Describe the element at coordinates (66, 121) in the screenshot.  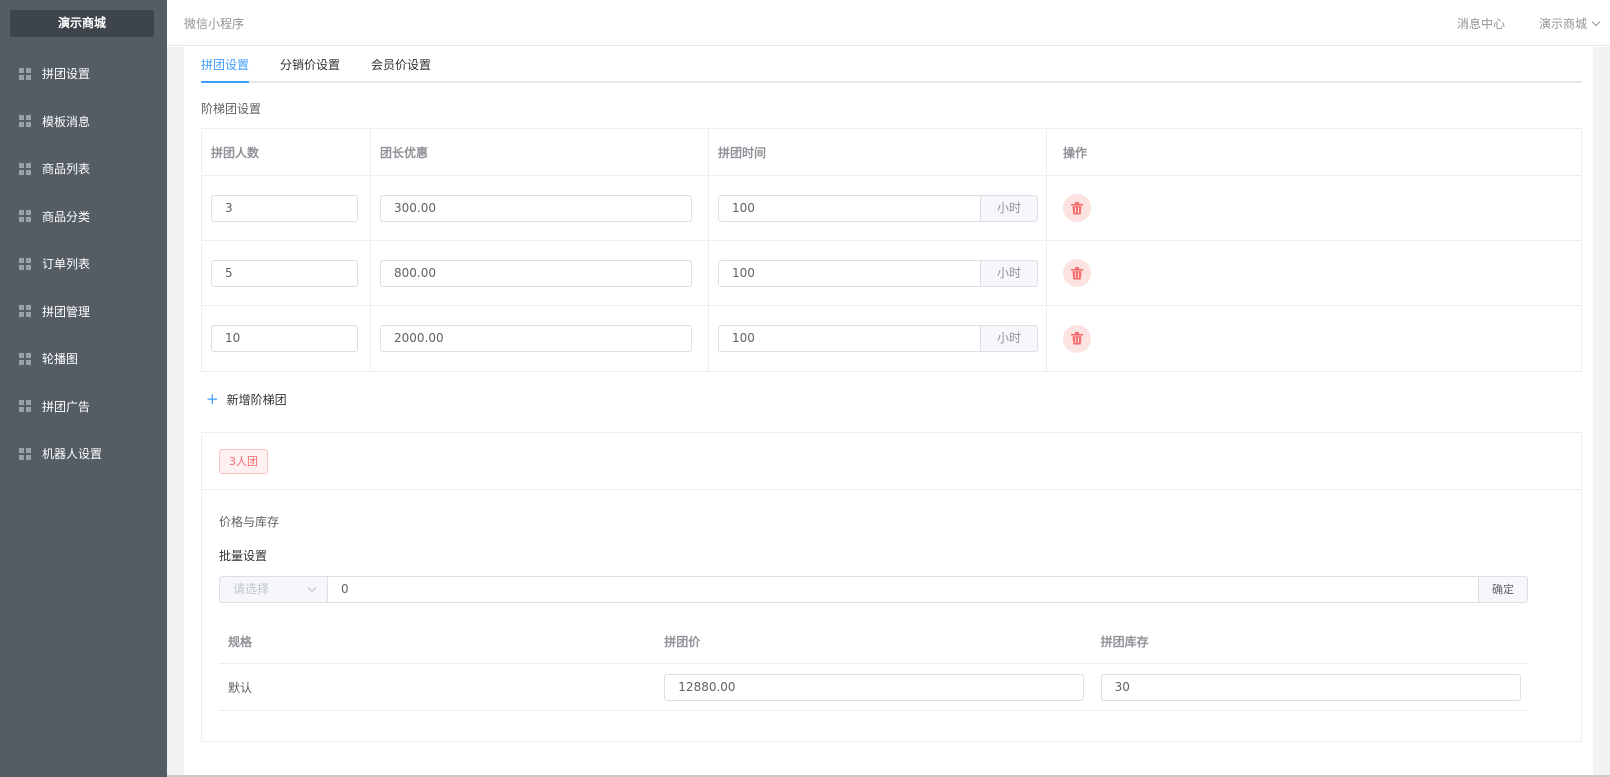
I see `sidebar-item-label: 模板消息` at that location.